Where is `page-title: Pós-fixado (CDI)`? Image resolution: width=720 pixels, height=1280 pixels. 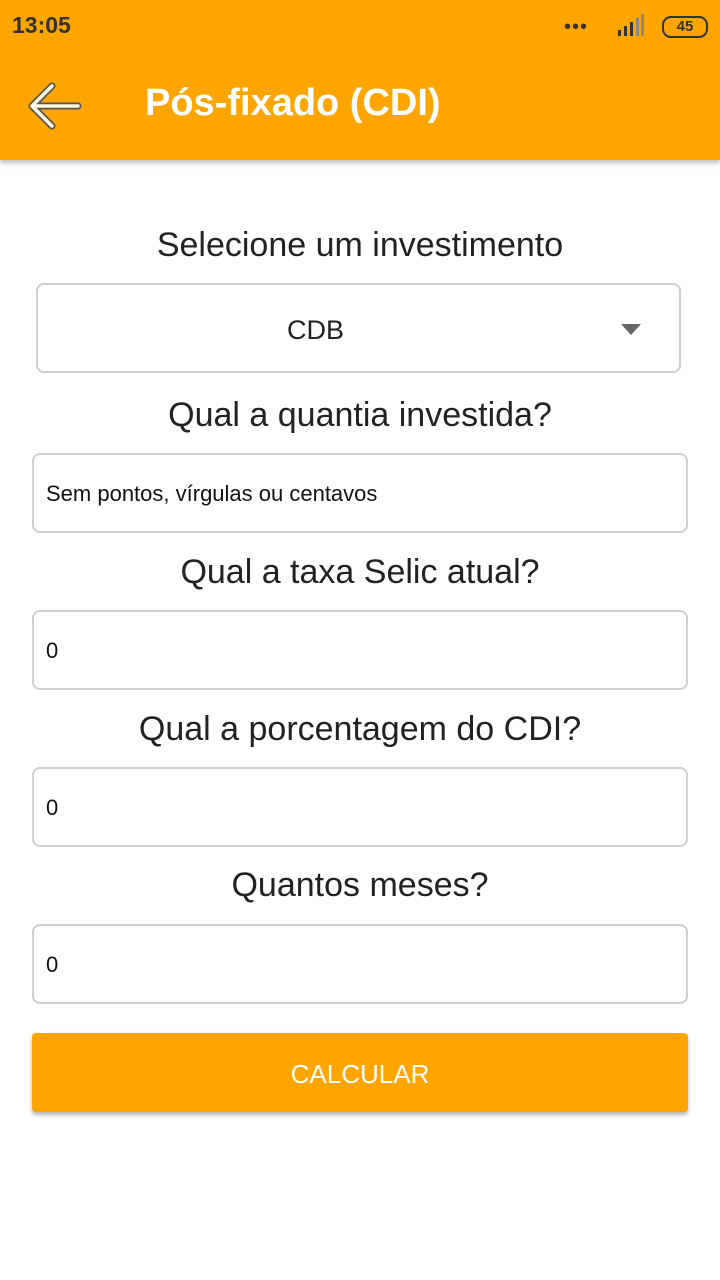
page-title: Pós-fixado (CDI) is located at coordinates (293, 103).